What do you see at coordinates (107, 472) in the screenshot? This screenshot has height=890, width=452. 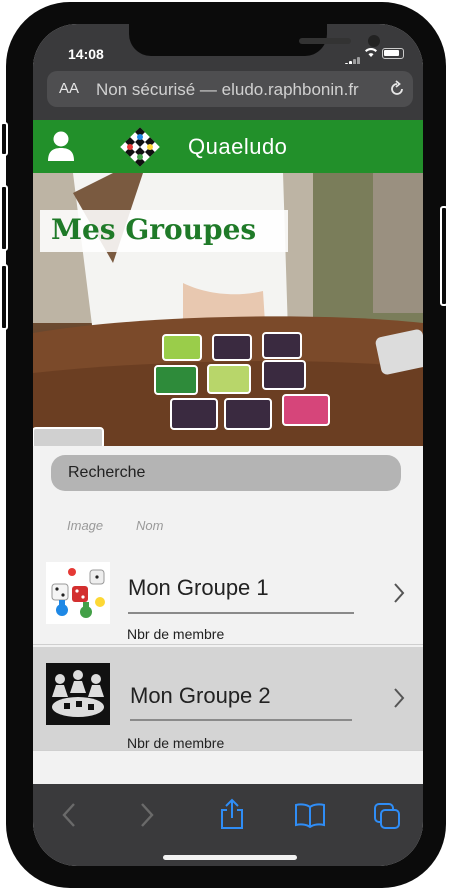 I see `search-label: Recherche` at bounding box center [107, 472].